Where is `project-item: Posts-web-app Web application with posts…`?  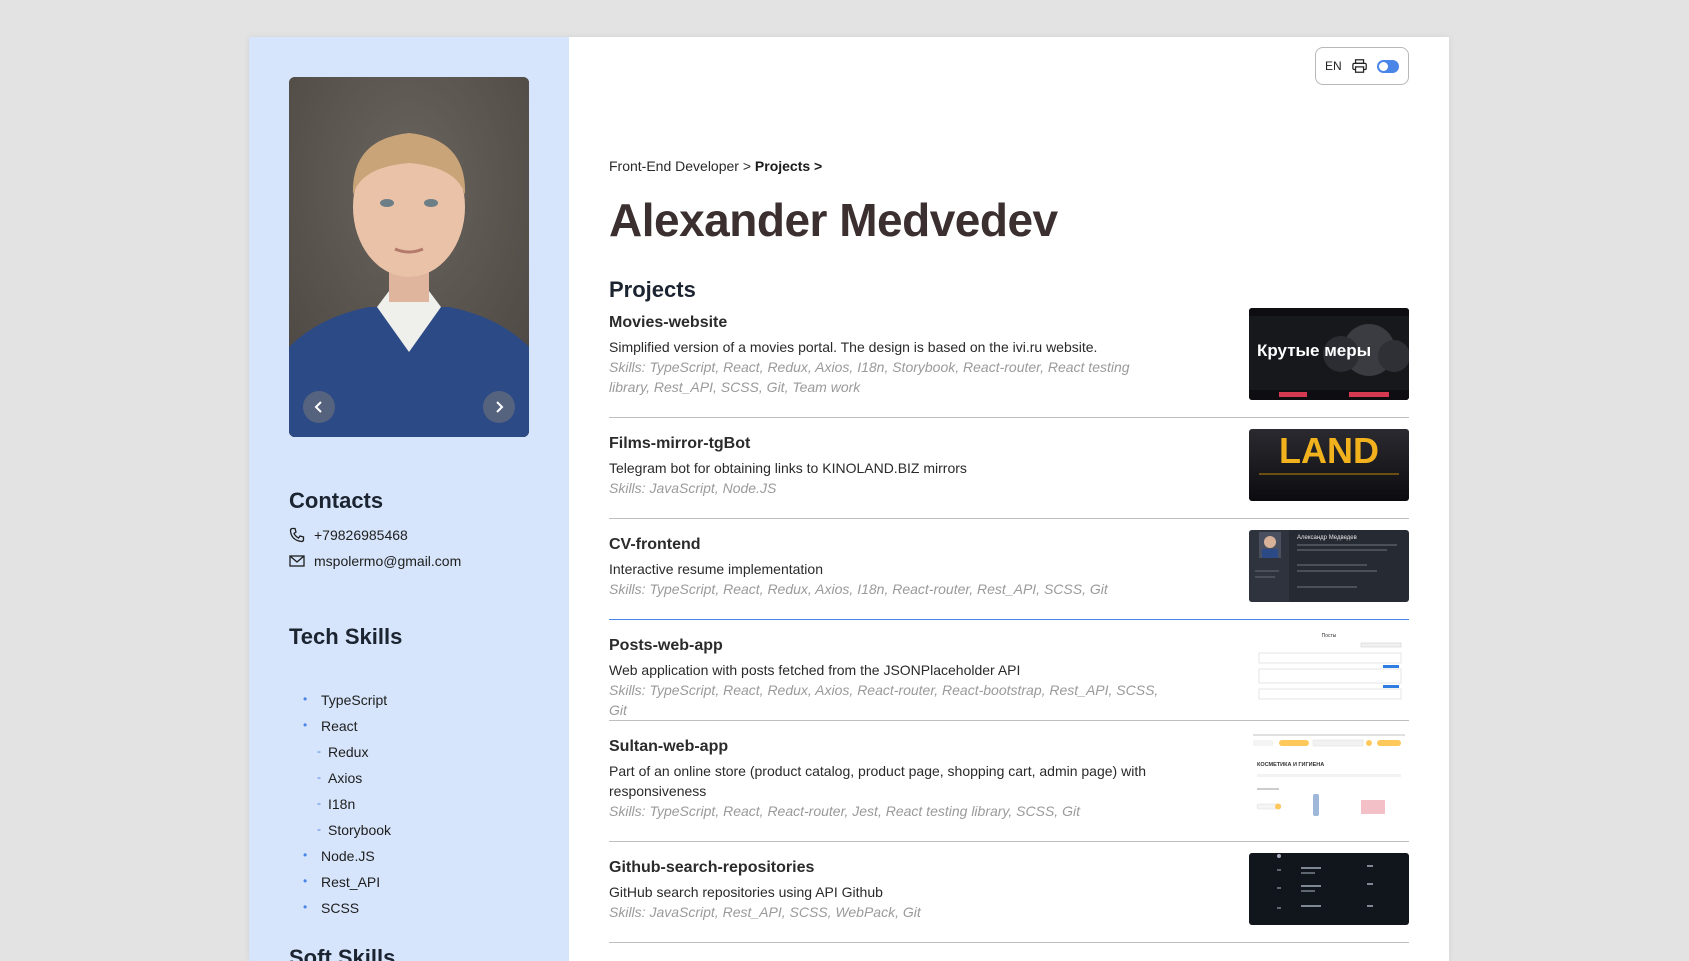 project-item: Posts-web-app Web application with posts… is located at coordinates (1009, 676).